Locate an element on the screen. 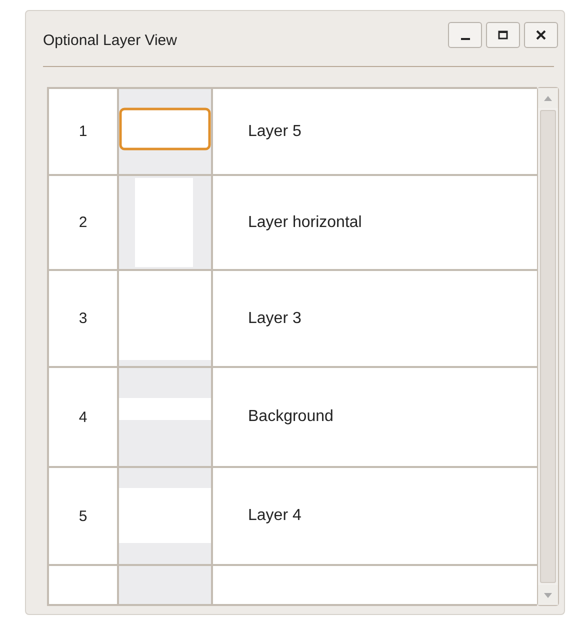 The image size is (569, 620). layer-row: 2 Layer horizontal is located at coordinates (293, 223).